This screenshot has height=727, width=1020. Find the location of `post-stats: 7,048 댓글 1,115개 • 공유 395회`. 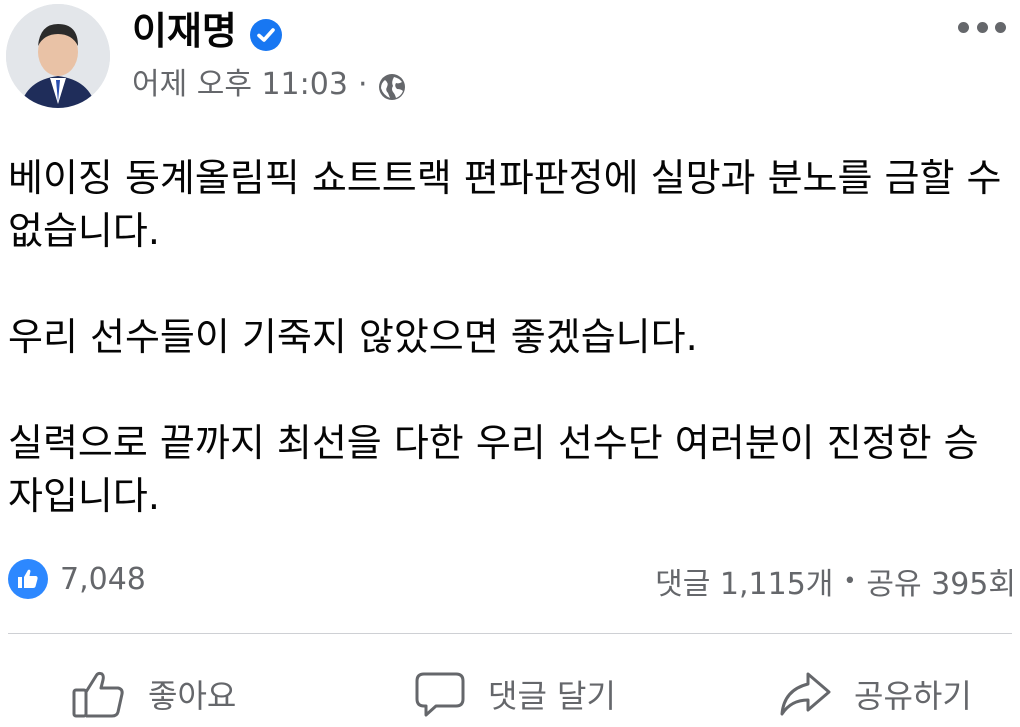

post-stats: 7,048 댓글 1,115개 • 공유 395회 is located at coordinates (510, 580).